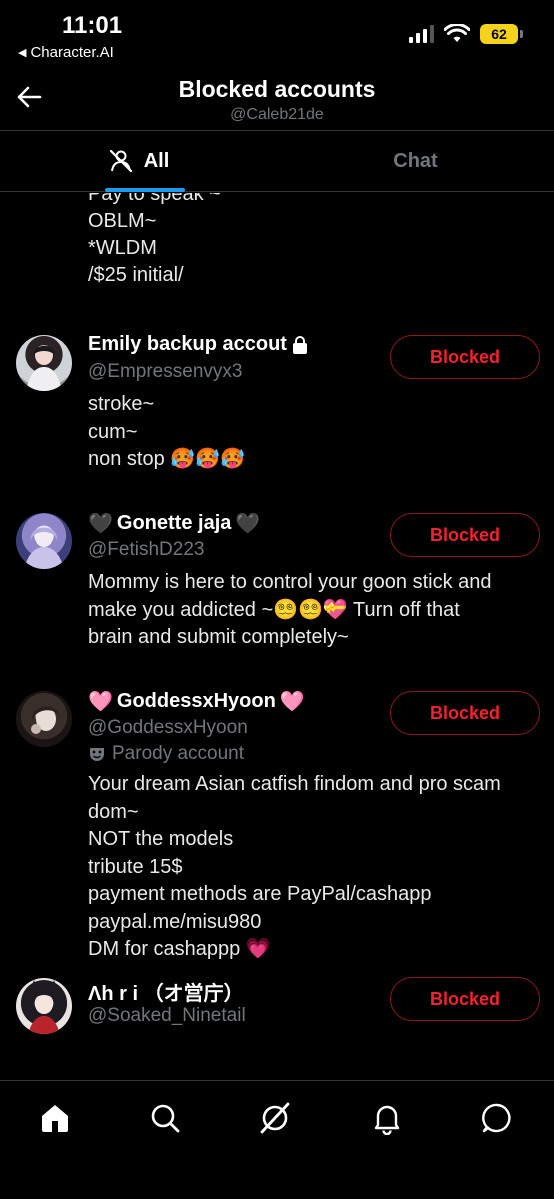  Describe the element at coordinates (179, 949) in the screenshot. I see `bio-line: DM for cashappp 💗` at that location.